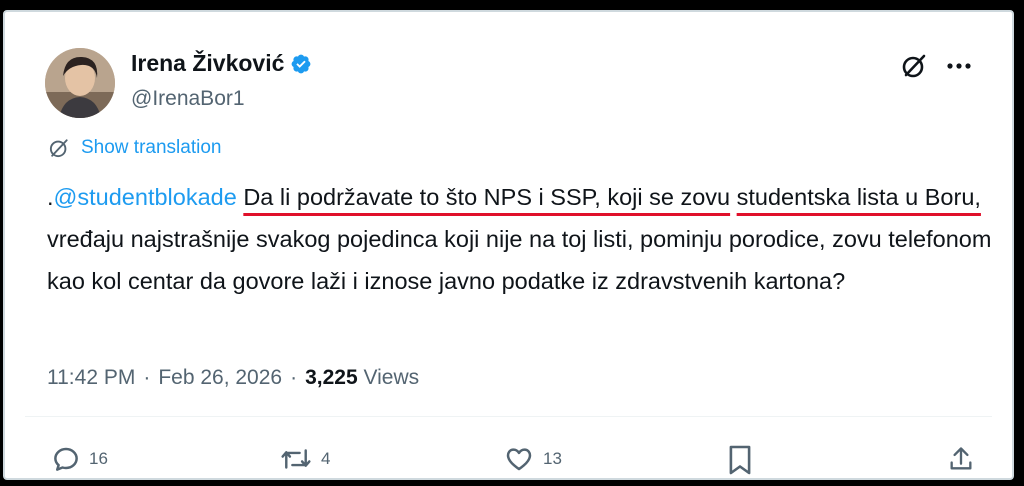 The image size is (1024, 486). Describe the element at coordinates (552, 458) in the screenshot. I see `like-count: 13` at that location.